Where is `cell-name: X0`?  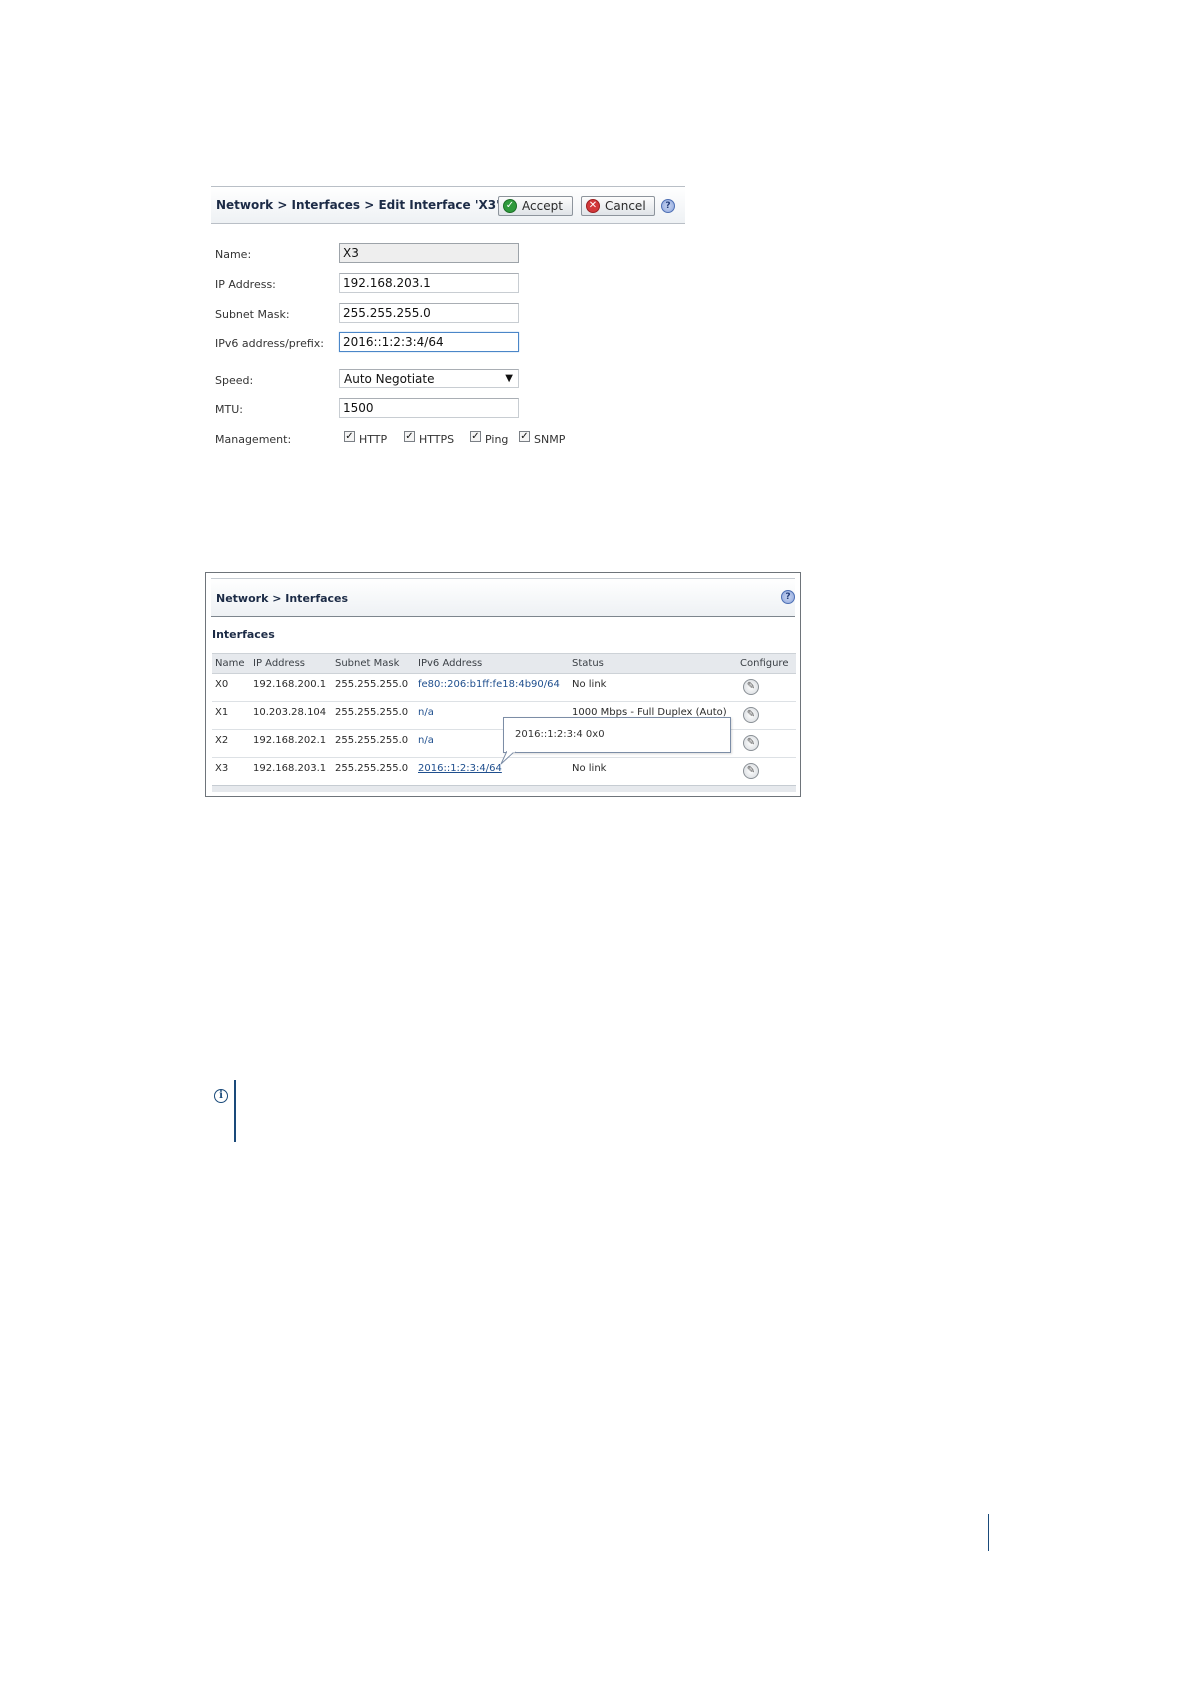 cell-name: X0 is located at coordinates (222, 684).